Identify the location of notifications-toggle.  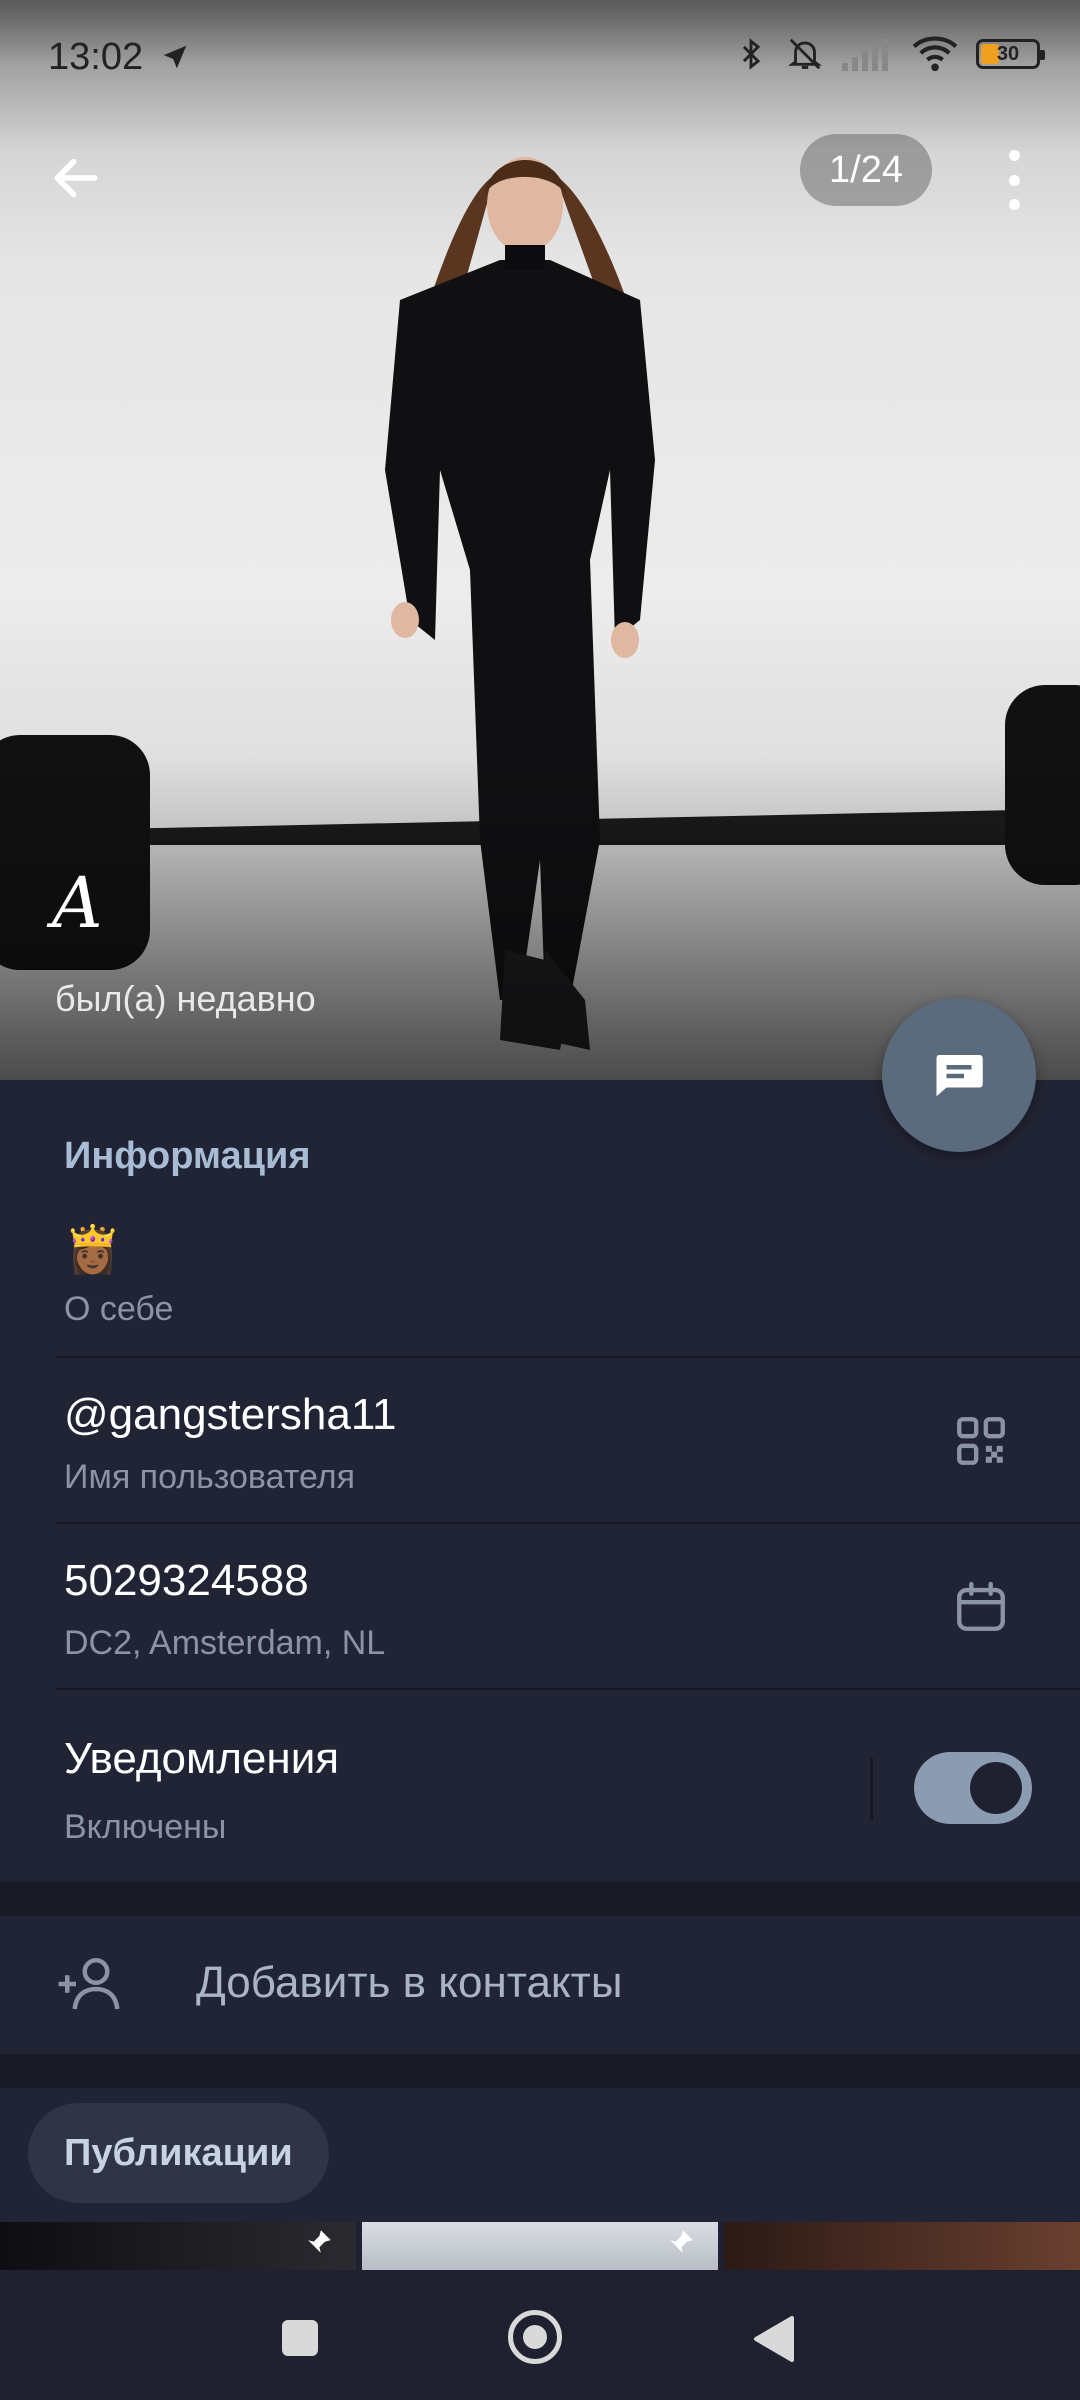
(973, 1788).